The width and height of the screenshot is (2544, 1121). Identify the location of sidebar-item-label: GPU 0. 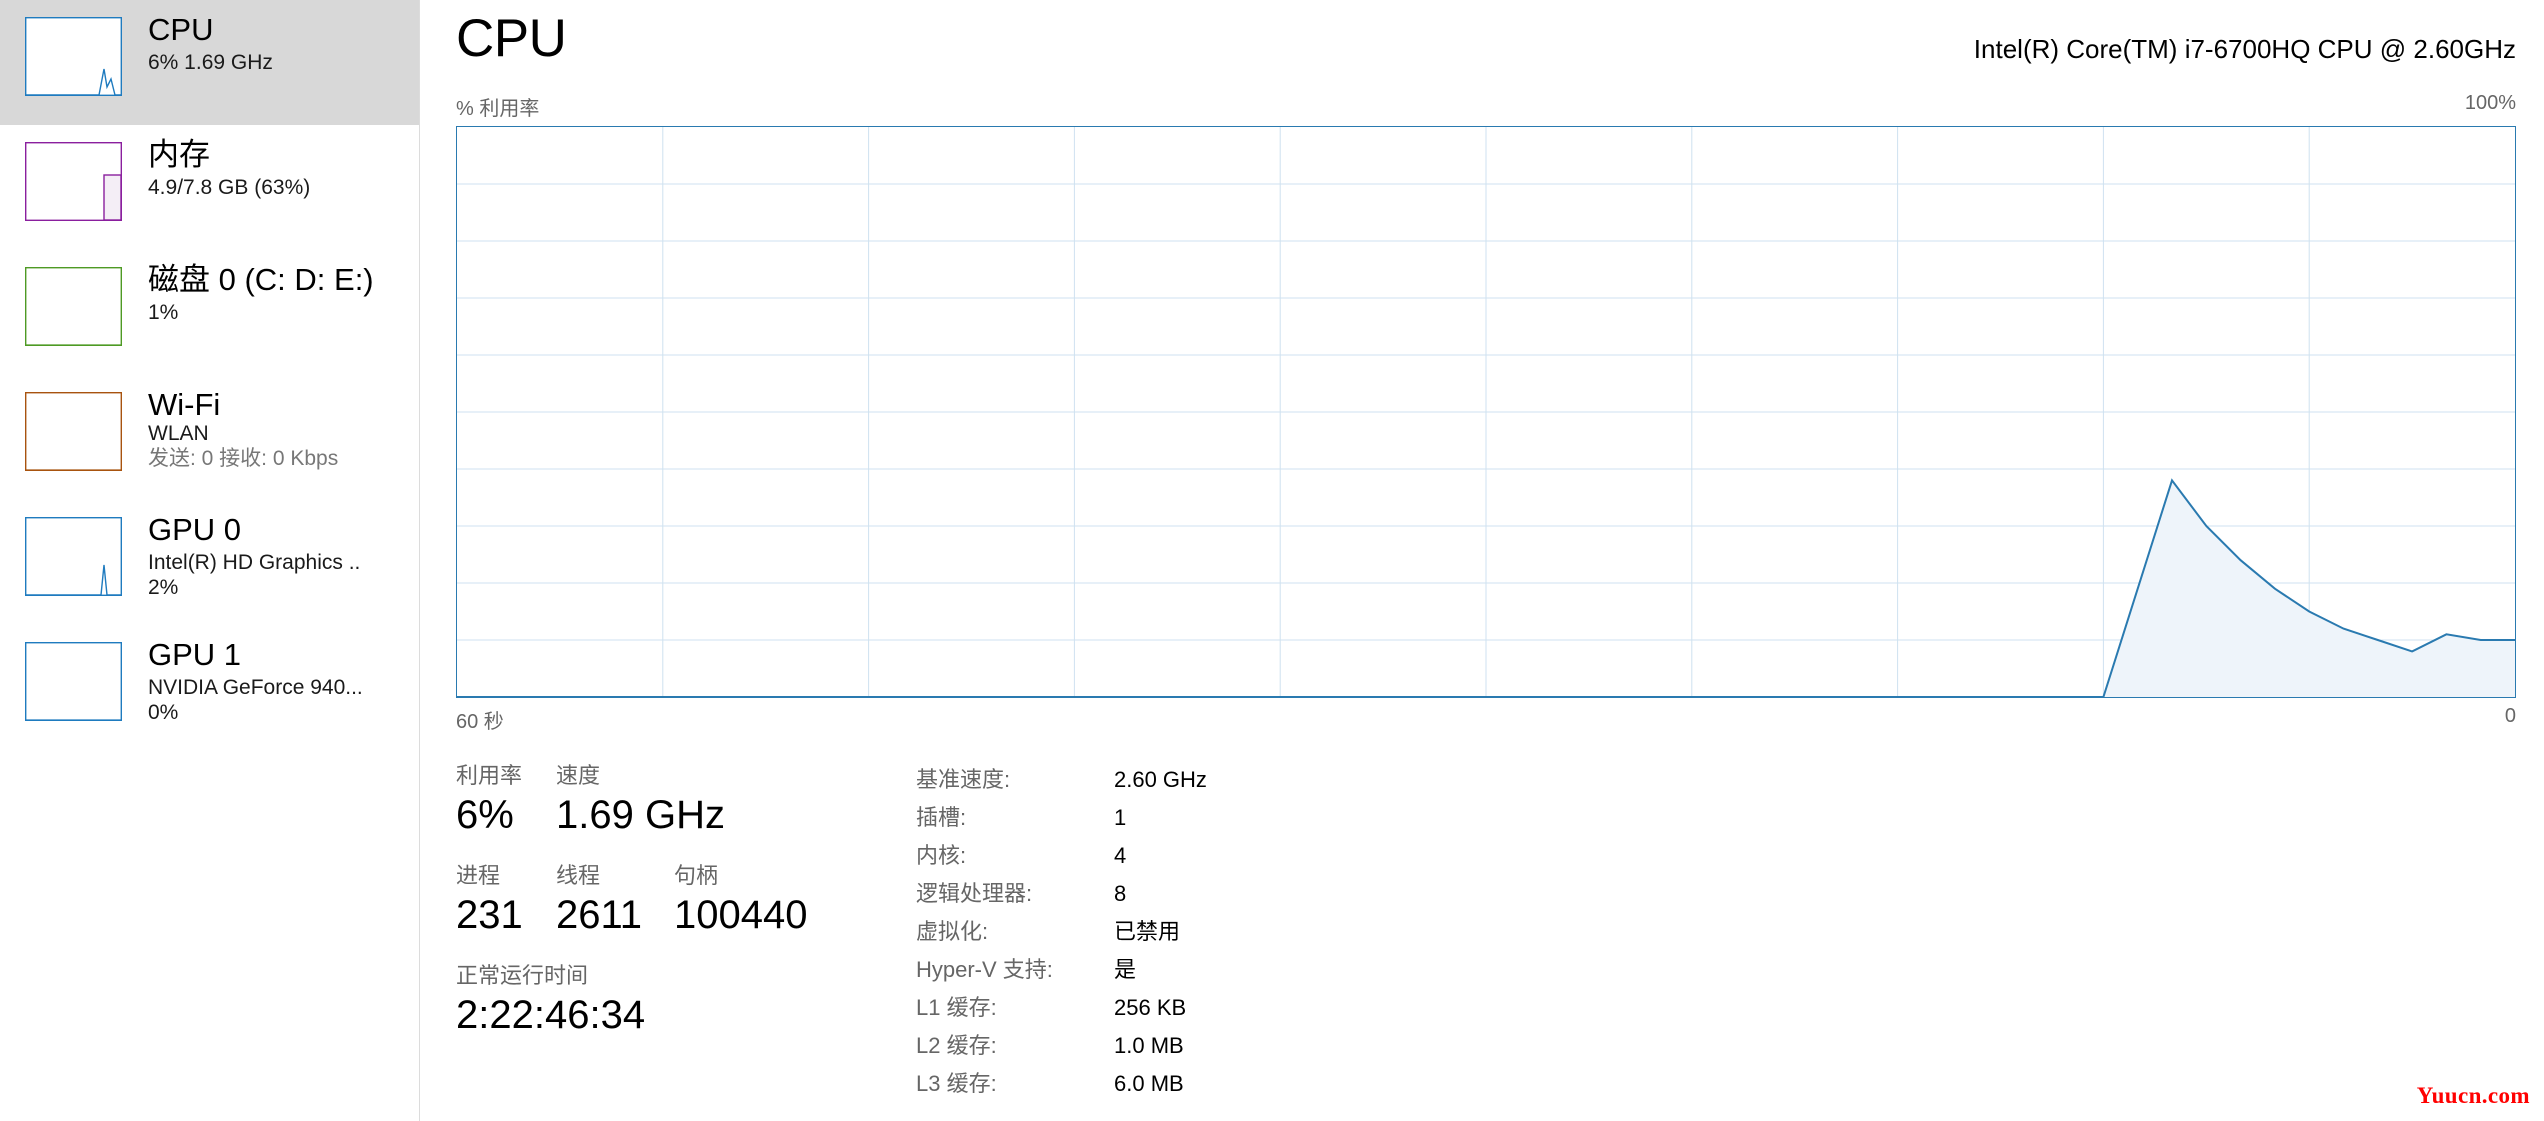
(195, 529).